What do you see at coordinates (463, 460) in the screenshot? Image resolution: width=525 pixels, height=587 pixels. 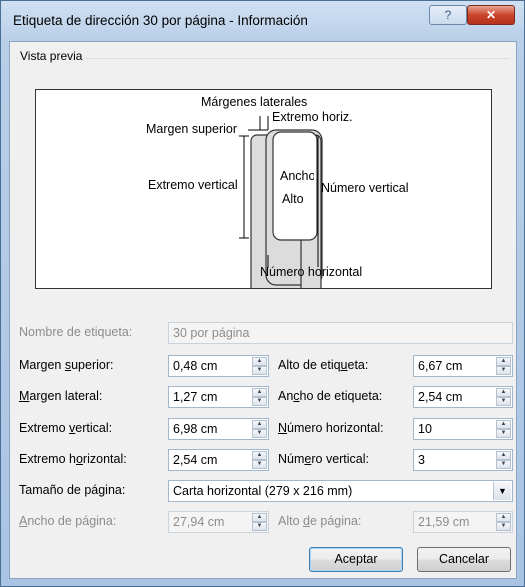 I see `numero-vertical-stepper: 3 ▲ ▼` at bounding box center [463, 460].